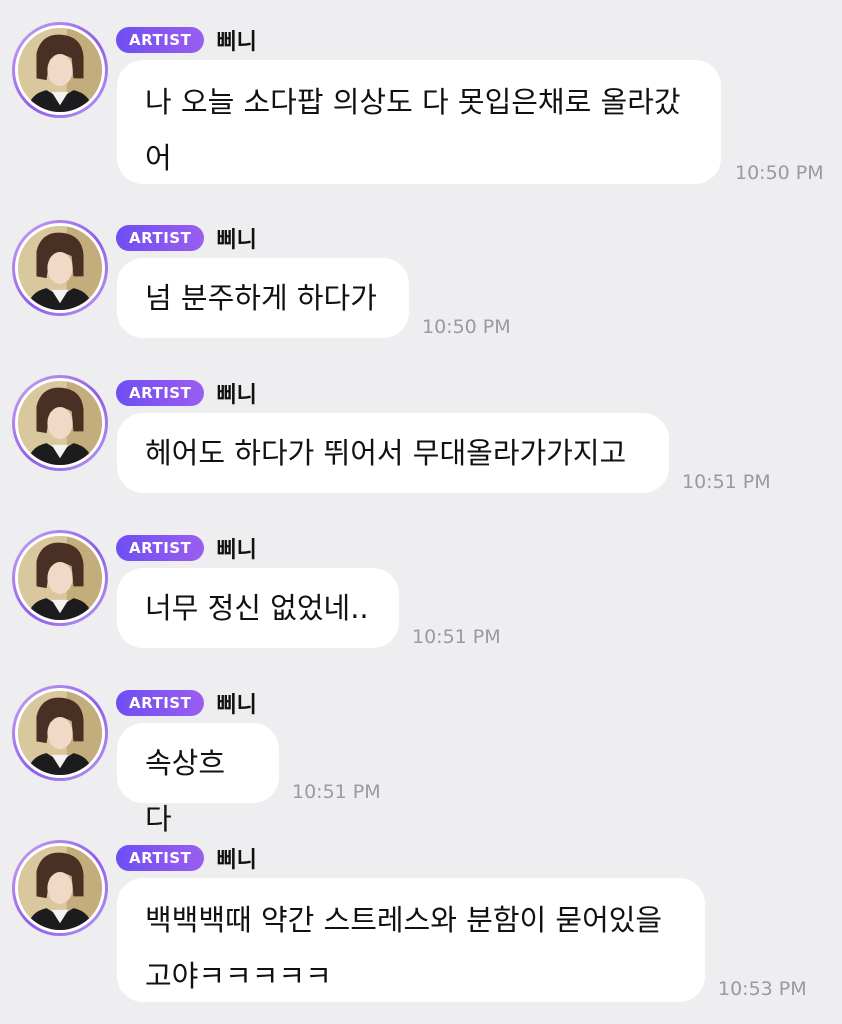 The image size is (842, 1024). What do you see at coordinates (762, 989) in the screenshot?
I see `message-timestamp: 10:53 PM` at bounding box center [762, 989].